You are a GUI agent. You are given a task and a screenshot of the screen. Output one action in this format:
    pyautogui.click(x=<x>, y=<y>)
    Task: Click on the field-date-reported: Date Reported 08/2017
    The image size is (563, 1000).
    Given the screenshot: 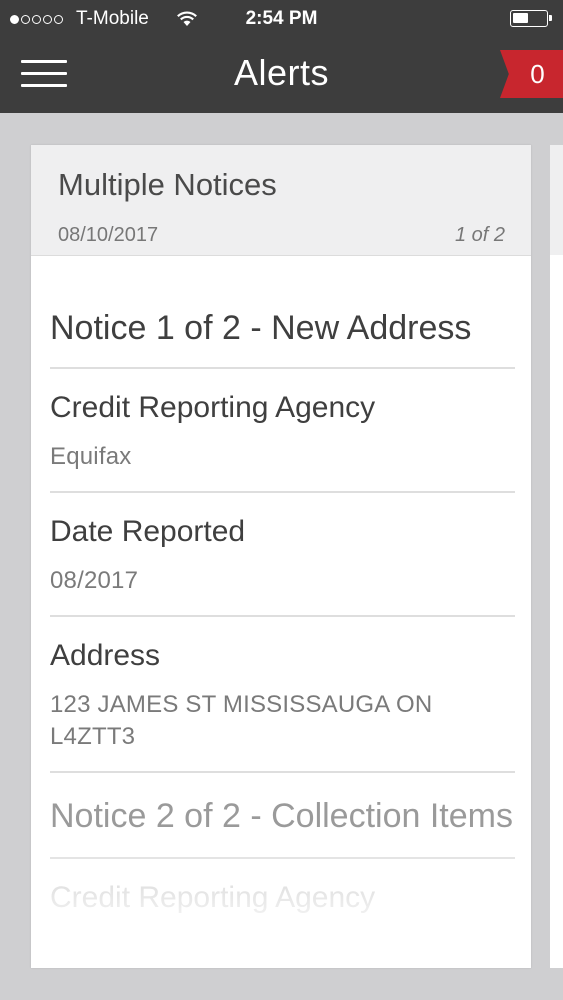 What is the action you would take?
    pyautogui.click(x=282, y=555)
    